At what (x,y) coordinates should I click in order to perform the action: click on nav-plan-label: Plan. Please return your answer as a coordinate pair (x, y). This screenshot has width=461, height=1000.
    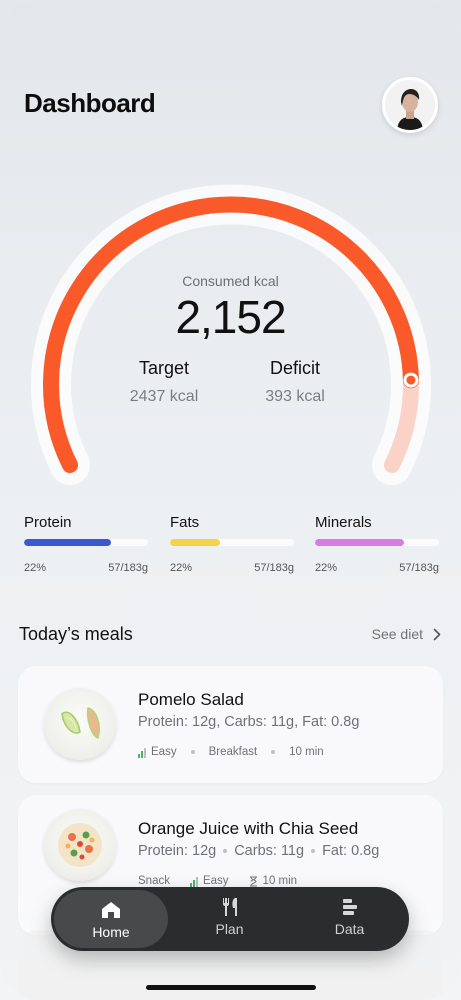
    Looking at the image, I should click on (229, 929).